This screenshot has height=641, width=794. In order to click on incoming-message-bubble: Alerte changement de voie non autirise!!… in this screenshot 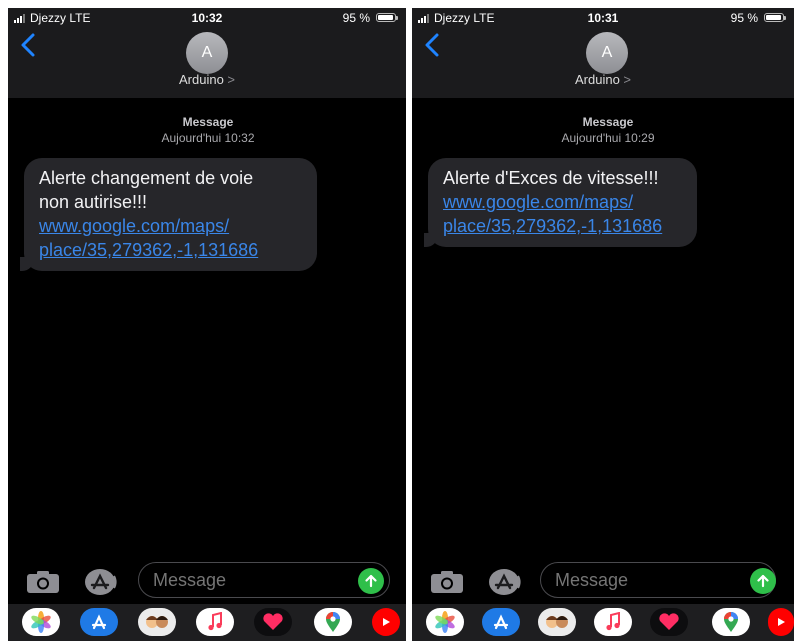, I will do `click(168, 214)`.